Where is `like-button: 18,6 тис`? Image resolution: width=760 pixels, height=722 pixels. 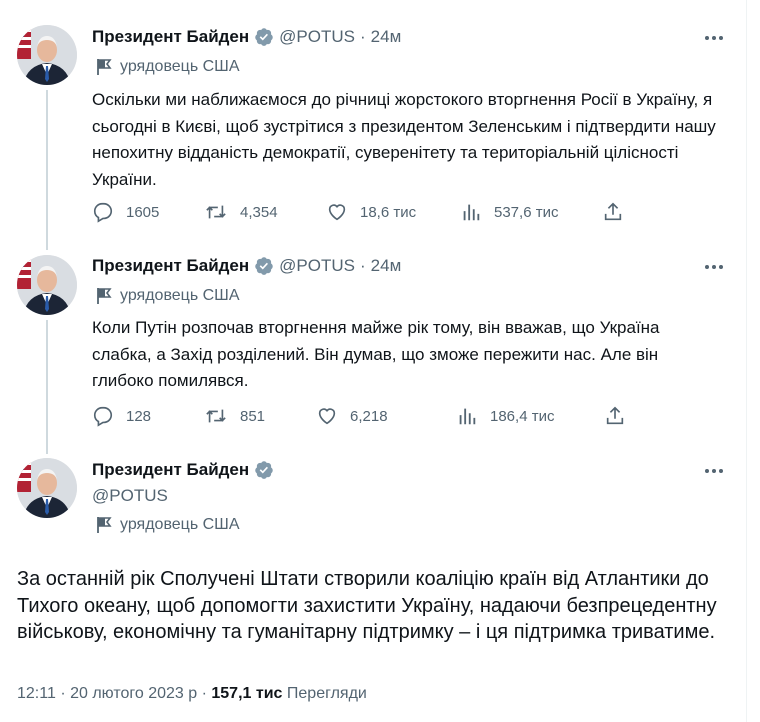 like-button: 18,6 тис is located at coordinates (393, 212).